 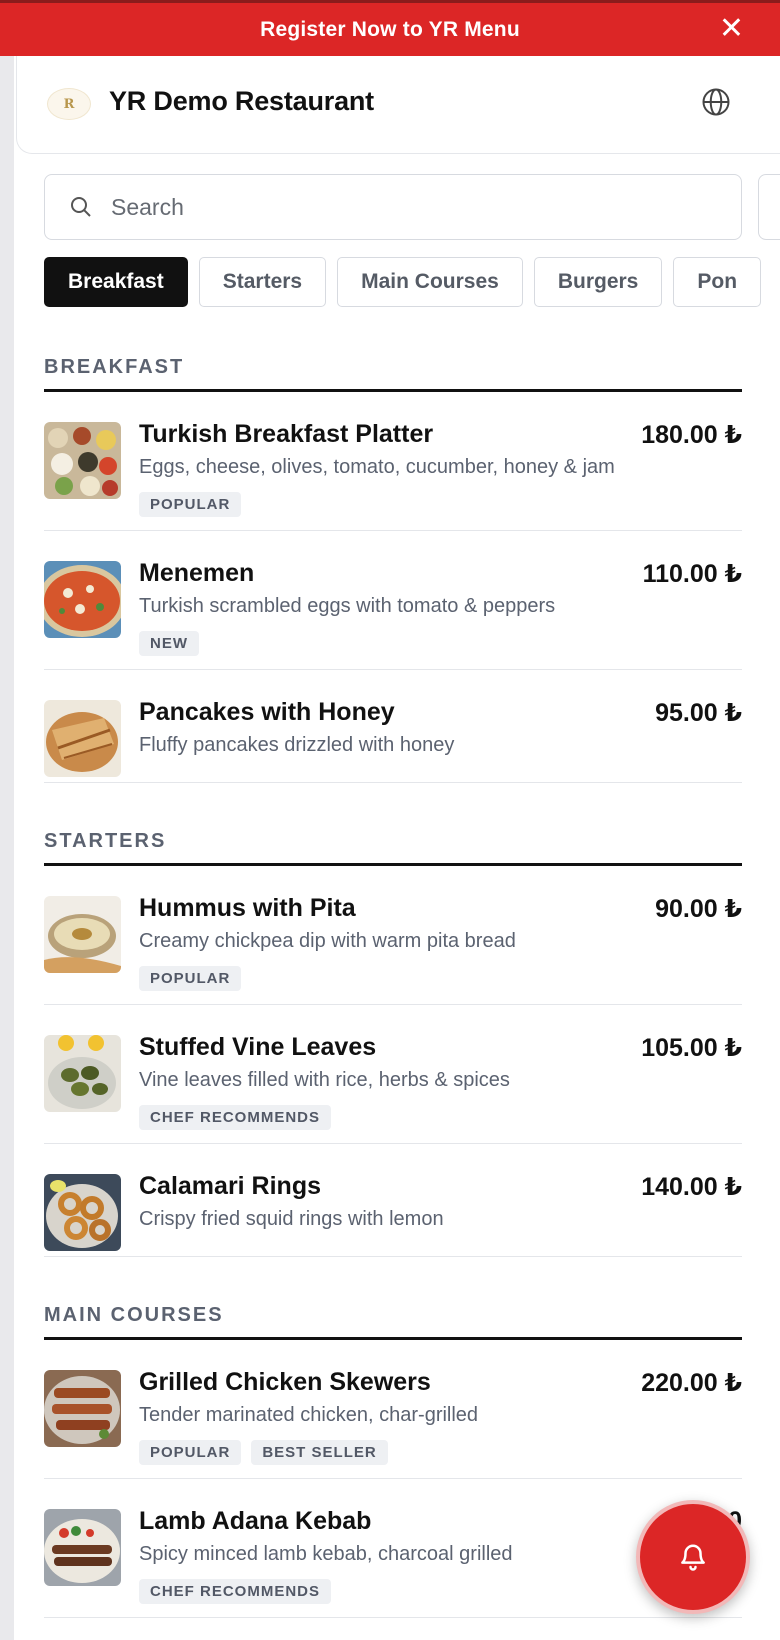 What do you see at coordinates (291, 1219) in the screenshot?
I see `item-description: Crispy fried squid rings with lemon` at bounding box center [291, 1219].